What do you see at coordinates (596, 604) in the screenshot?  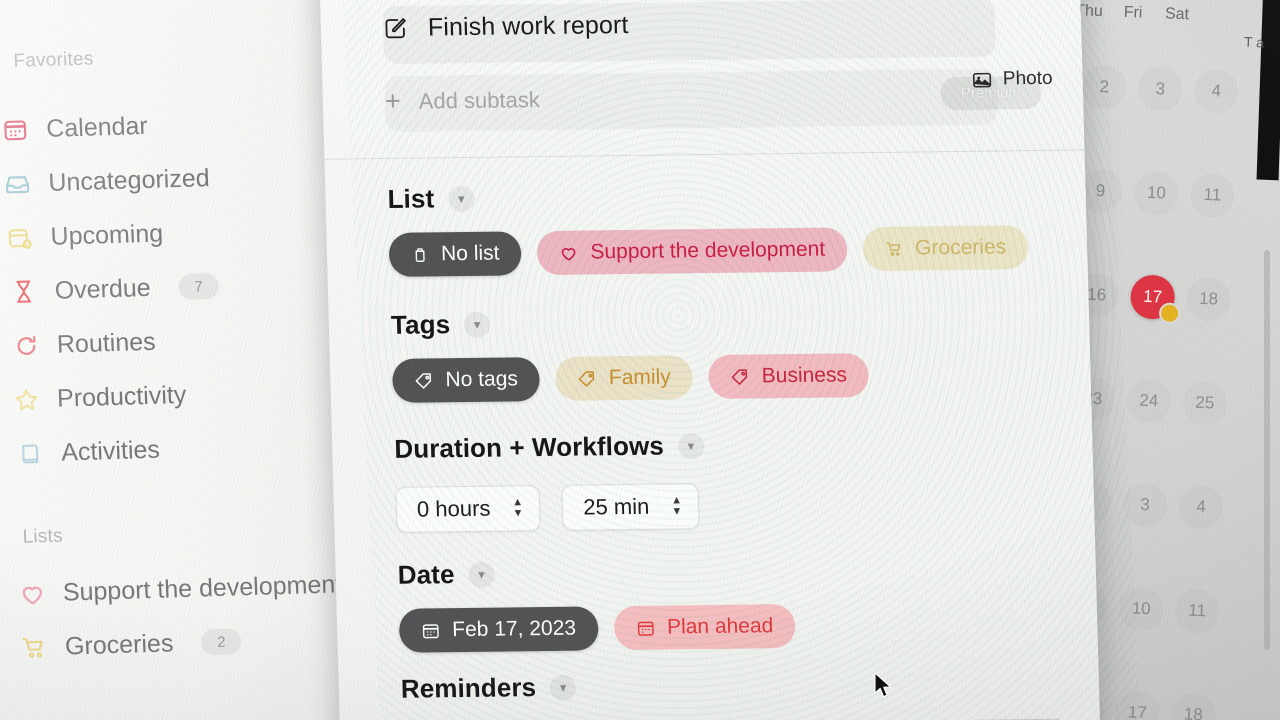 I see `section-date: Date ▾ Feb 17, 2023 Plan ahead` at bounding box center [596, 604].